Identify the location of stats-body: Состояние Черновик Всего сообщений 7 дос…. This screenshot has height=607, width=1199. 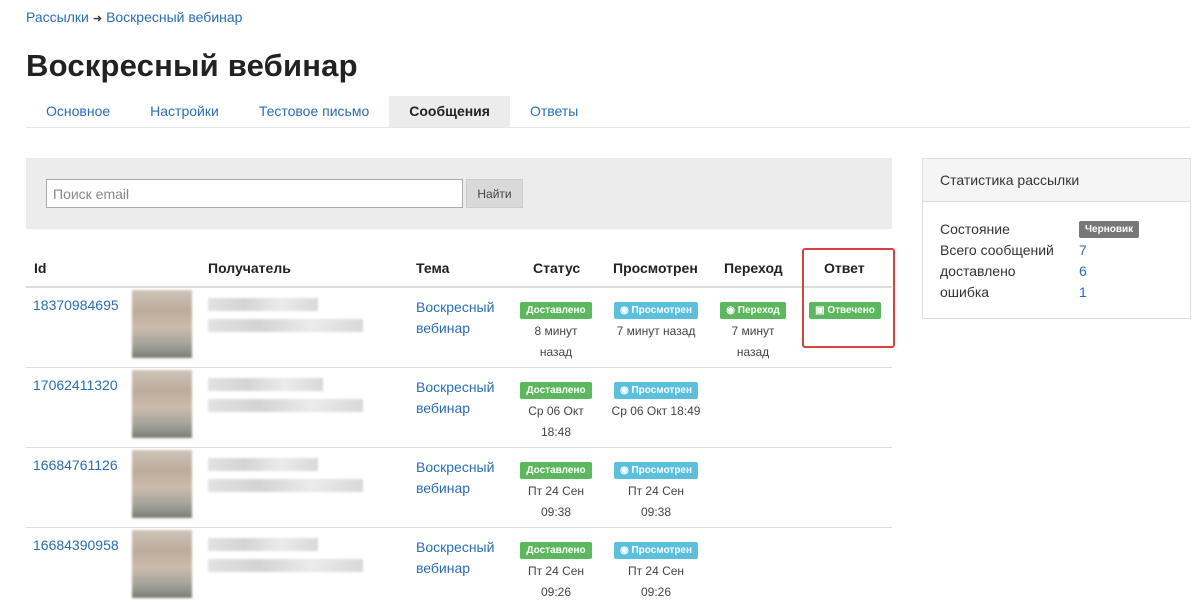
(1056, 252).